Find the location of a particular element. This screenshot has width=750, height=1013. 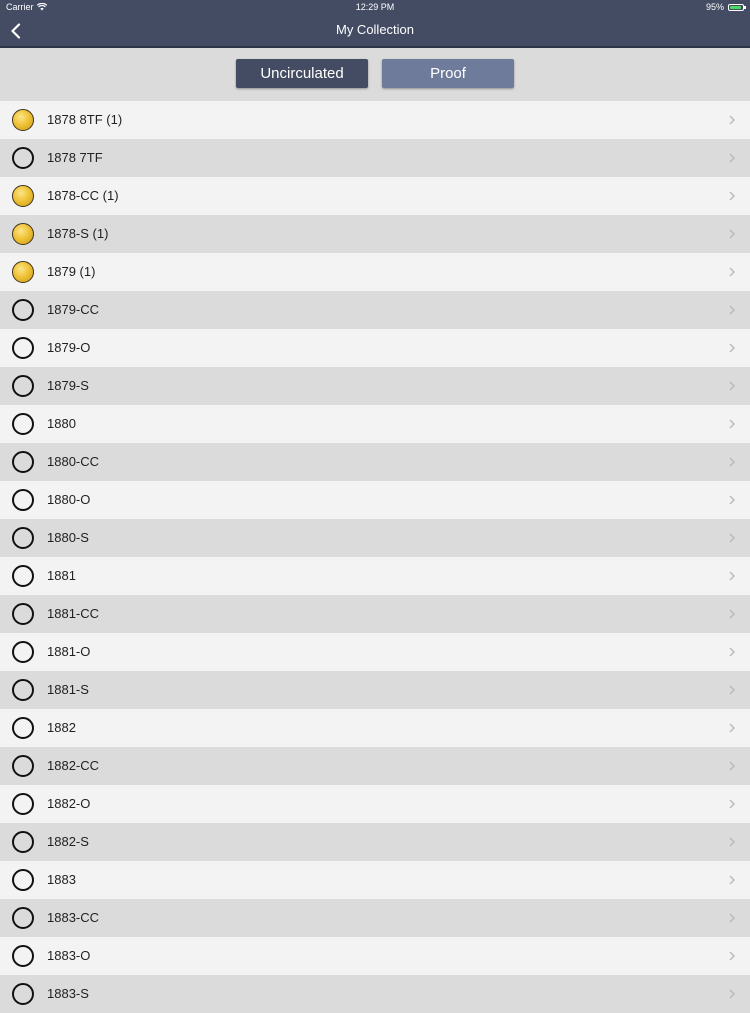

coin-label: 1881-CC is located at coordinates (73, 613).